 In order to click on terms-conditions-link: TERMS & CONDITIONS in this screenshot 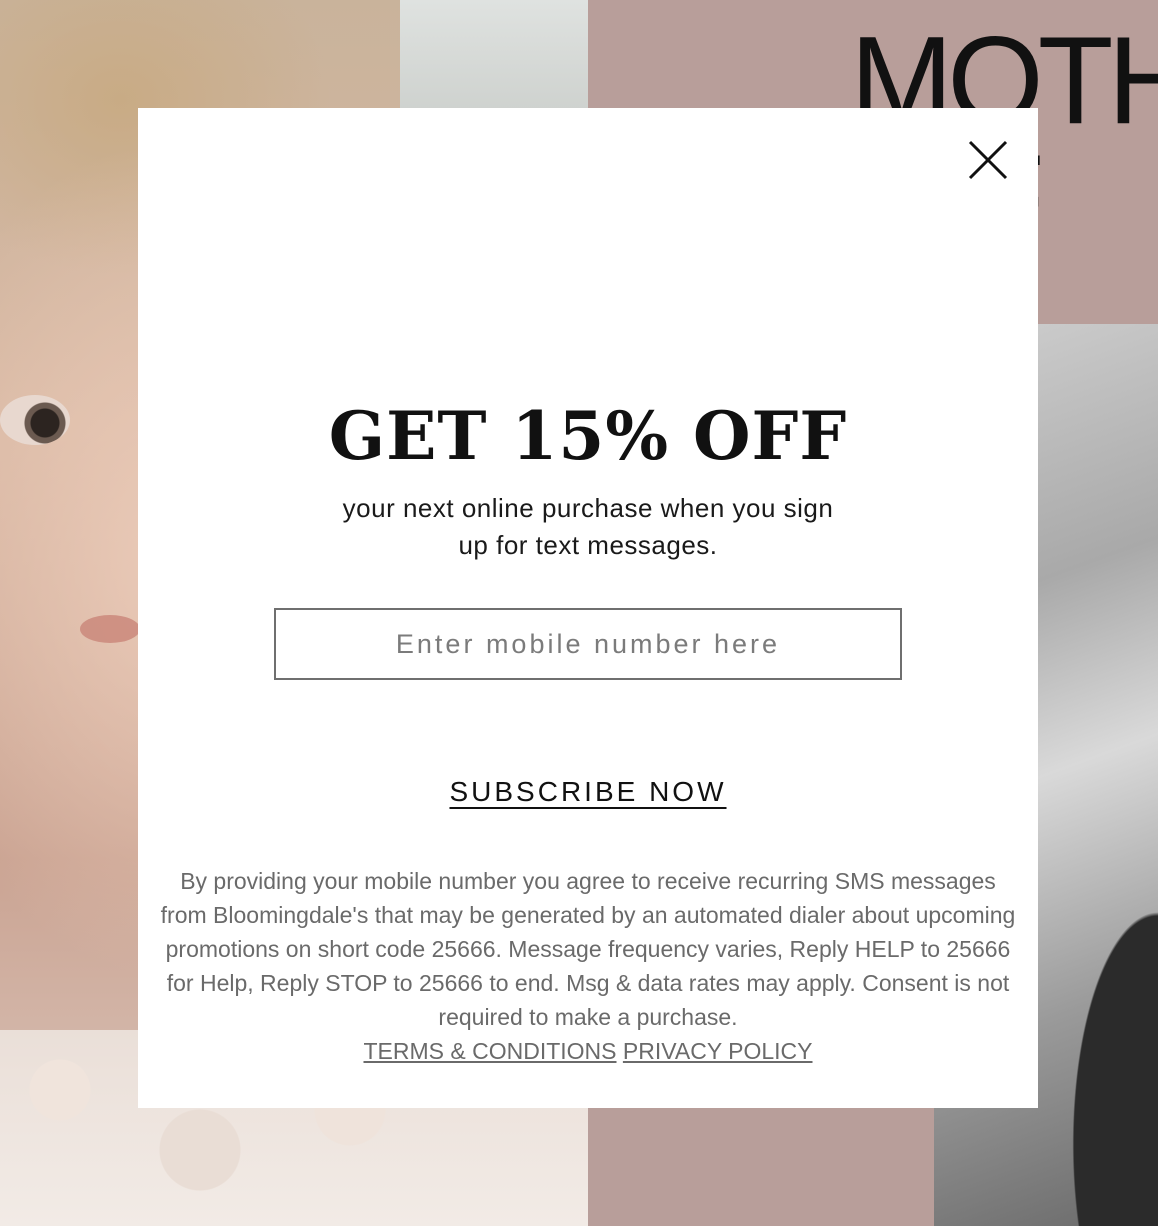, I will do `click(489, 1051)`.